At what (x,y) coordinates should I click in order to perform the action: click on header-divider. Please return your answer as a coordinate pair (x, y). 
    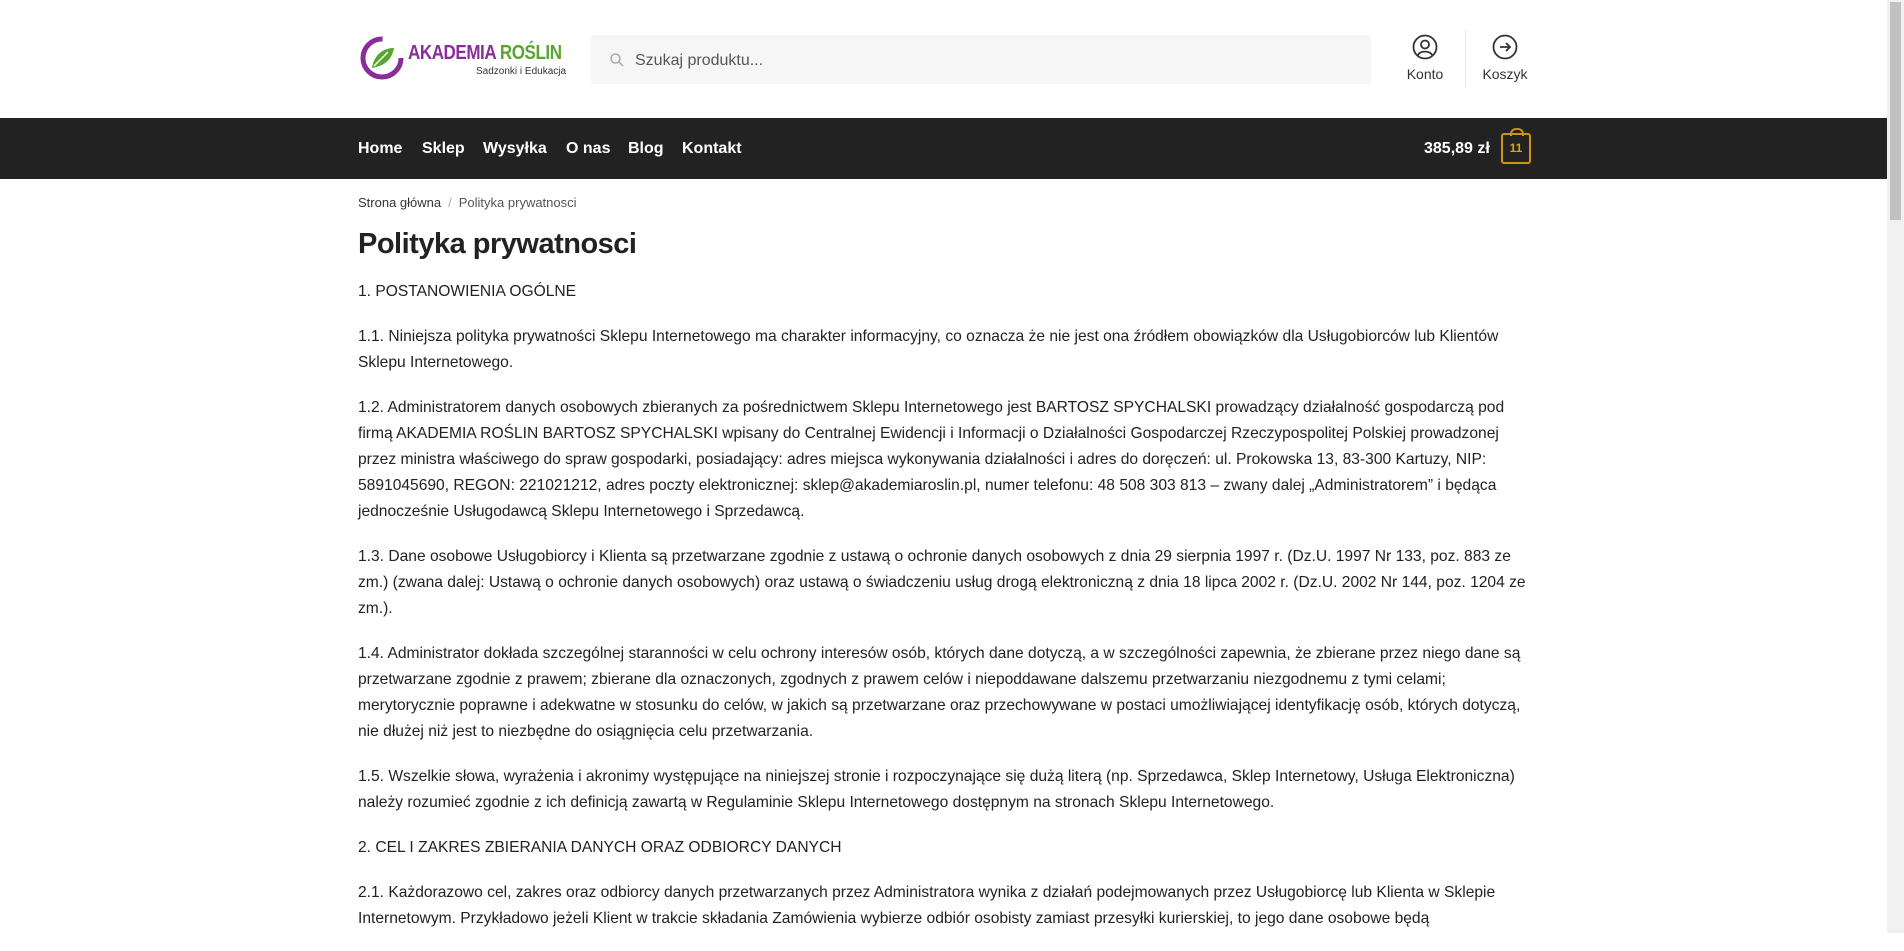
    Looking at the image, I should click on (1465, 59).